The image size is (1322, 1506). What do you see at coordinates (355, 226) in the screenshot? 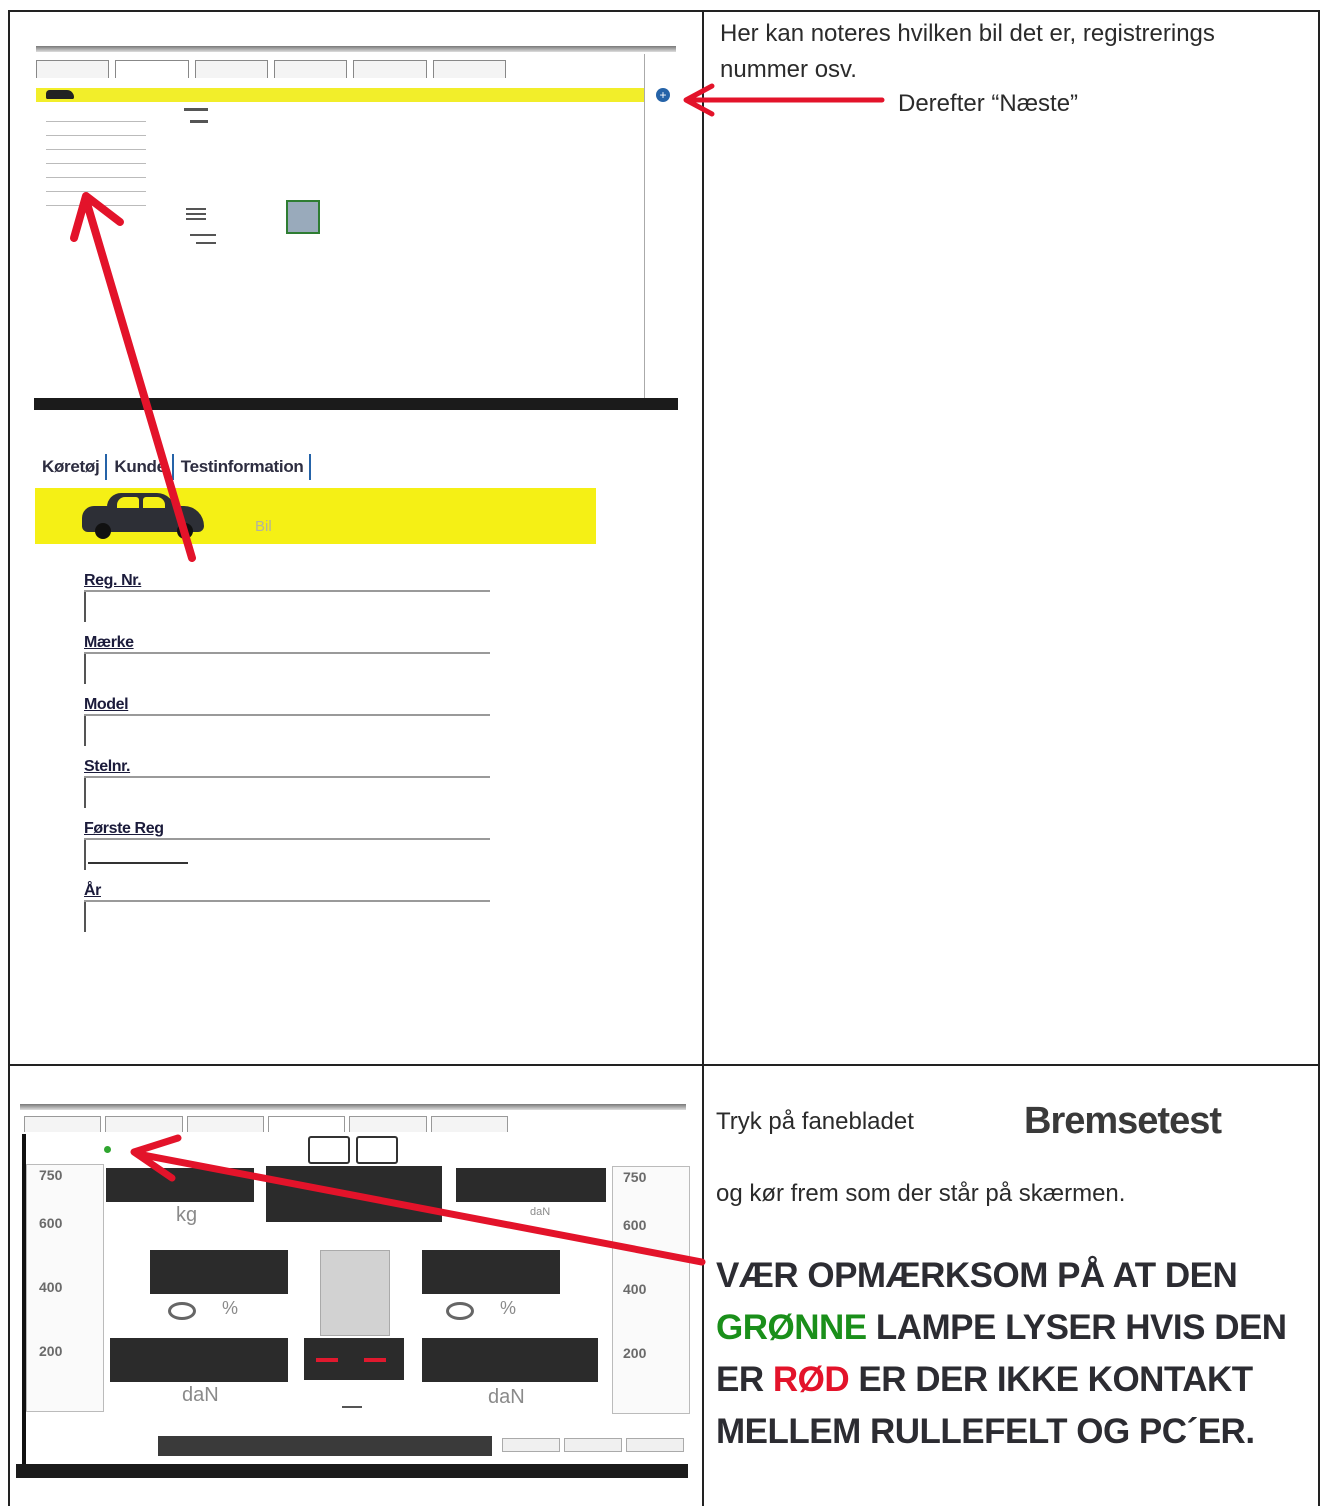
I see `vehicle-screen-thumbnail: +` at bounding box center [355, 226].